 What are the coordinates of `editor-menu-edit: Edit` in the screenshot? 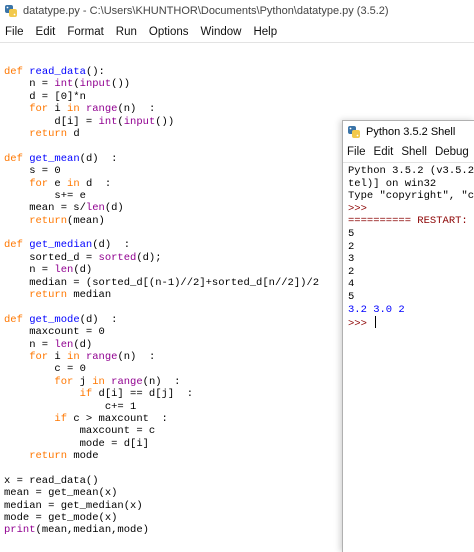 It's located at (46, 32).